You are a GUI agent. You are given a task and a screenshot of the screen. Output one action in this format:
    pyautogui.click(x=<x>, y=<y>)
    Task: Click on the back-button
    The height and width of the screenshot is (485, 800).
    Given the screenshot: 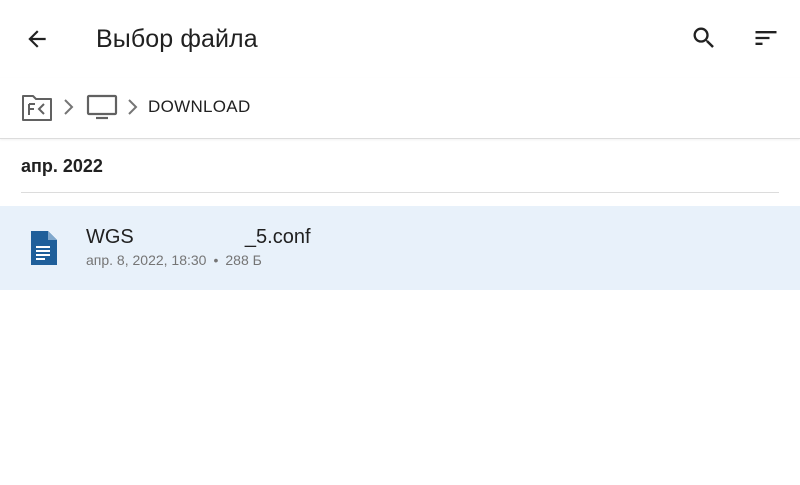 What is the action you would take?
    pyautogui.click(x=37, y=39)
    